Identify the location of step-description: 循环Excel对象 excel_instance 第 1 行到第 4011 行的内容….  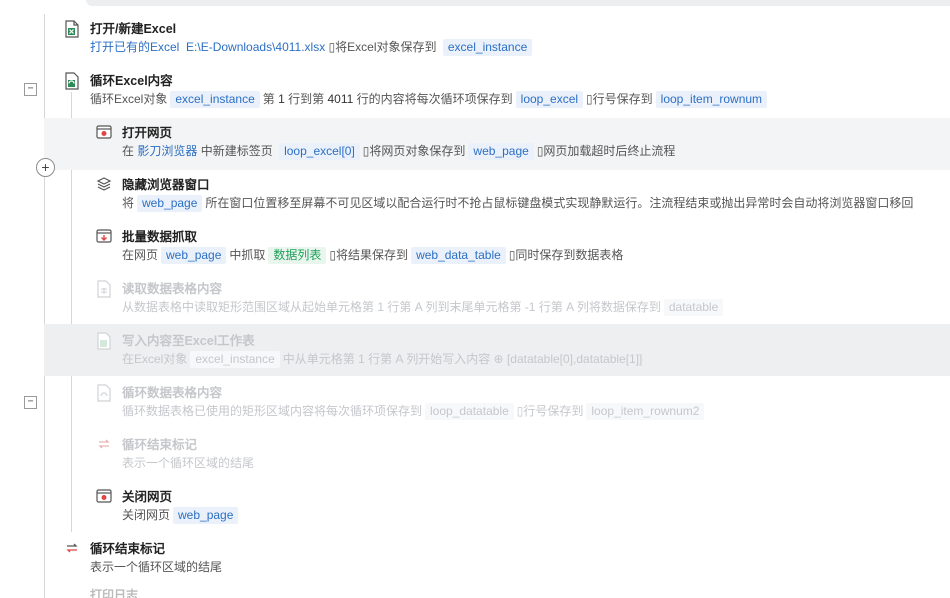
(430, 99).